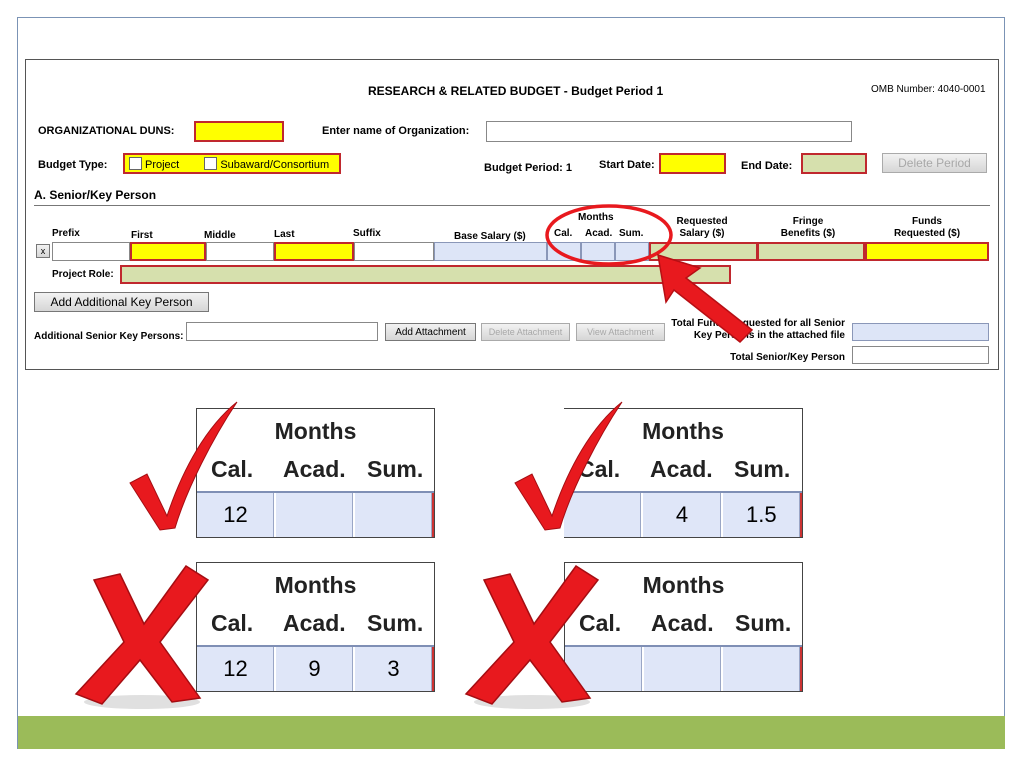  Describe the element at coordinates (808, 221) in the screenshot. I see `col-fringe-line1: Fringe` at that location.